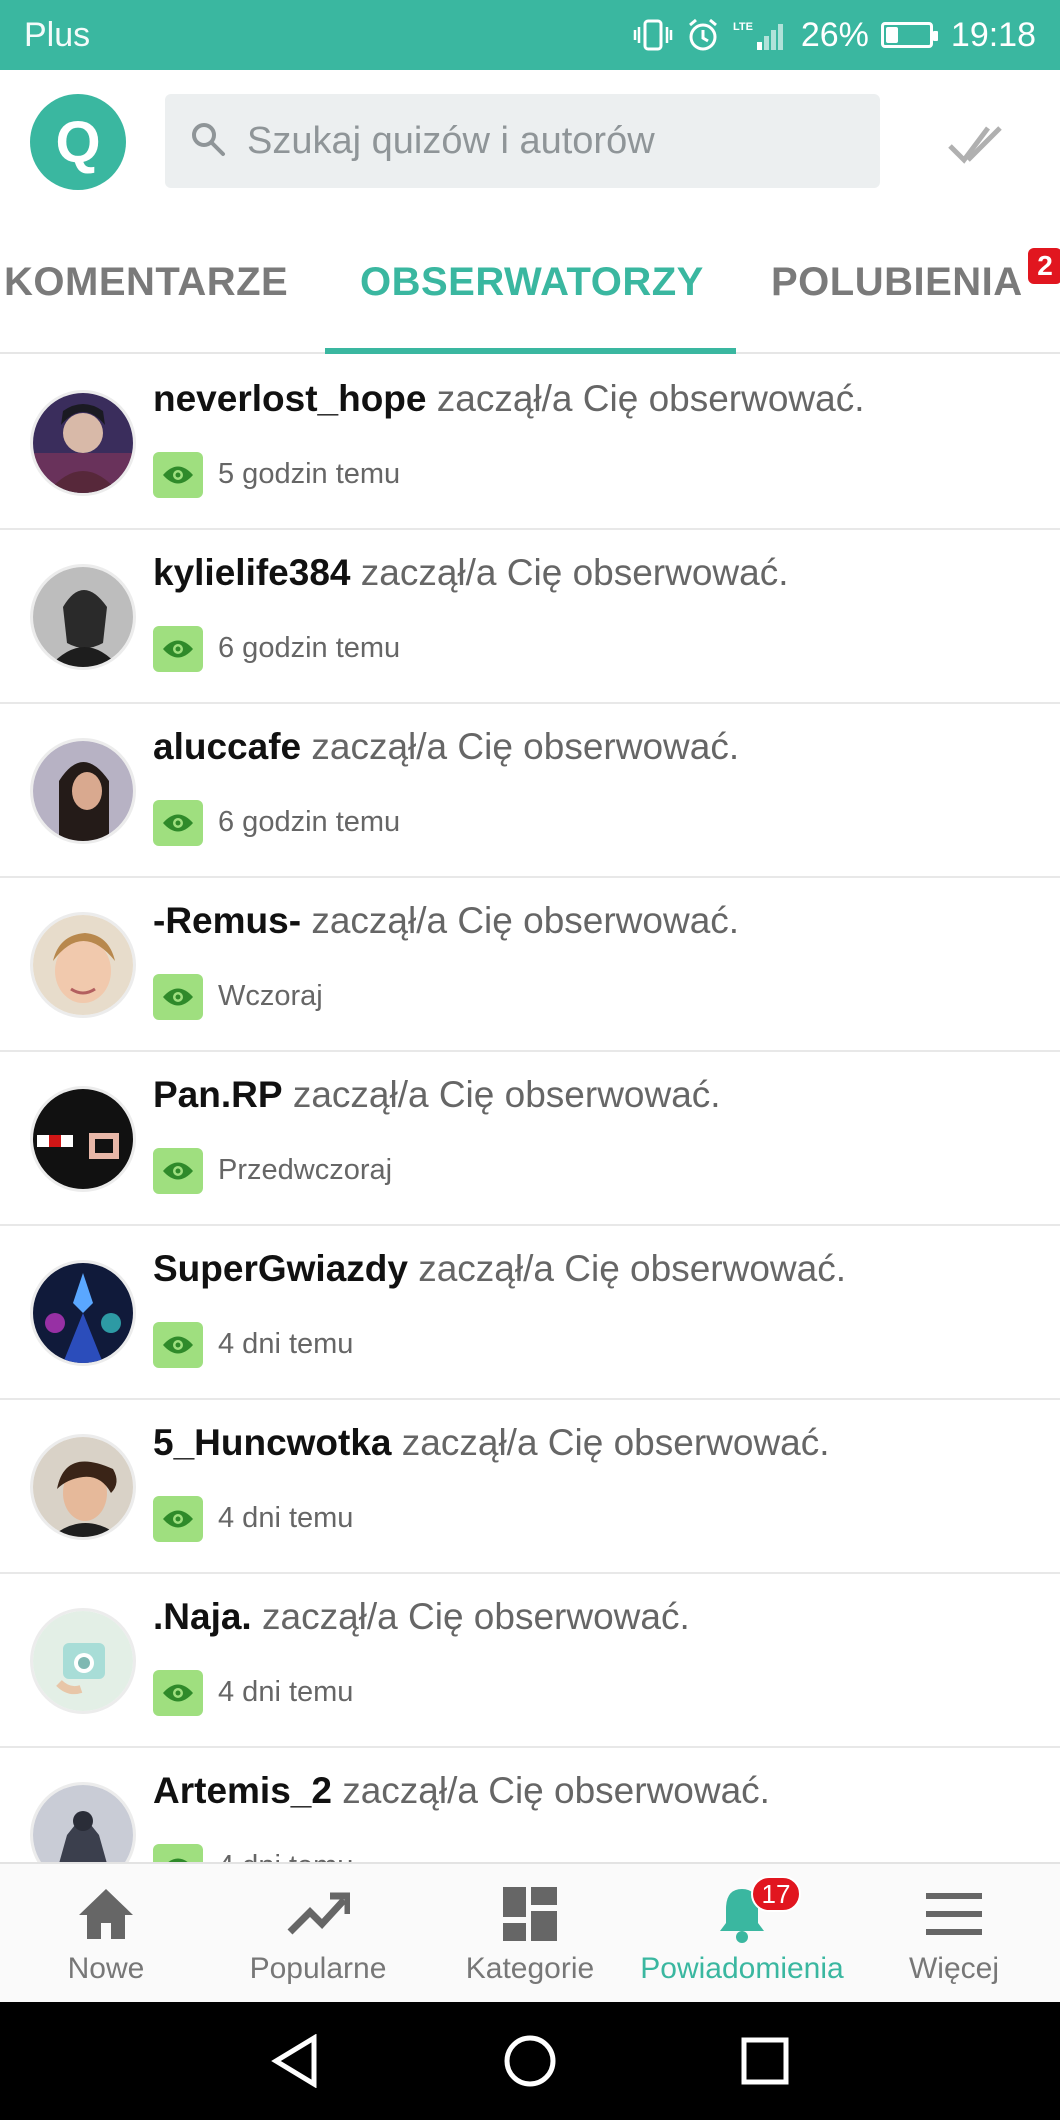  I want to click on notification-text: Artemis_2 zaczął/a Cię obserwować., so click(461, 1791).